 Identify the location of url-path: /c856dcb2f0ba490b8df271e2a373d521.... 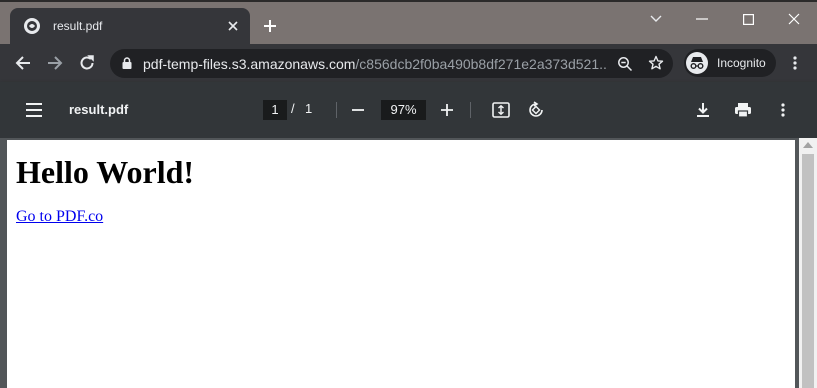
(481, 64).